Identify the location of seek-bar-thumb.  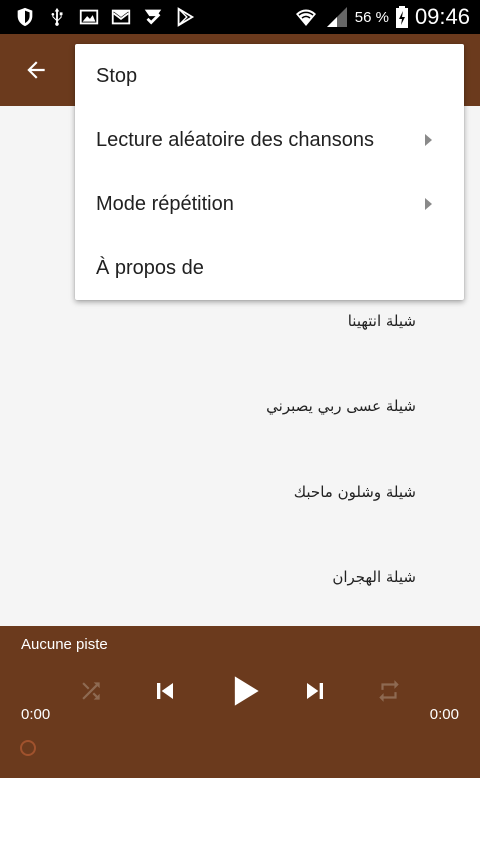
(28, 748).